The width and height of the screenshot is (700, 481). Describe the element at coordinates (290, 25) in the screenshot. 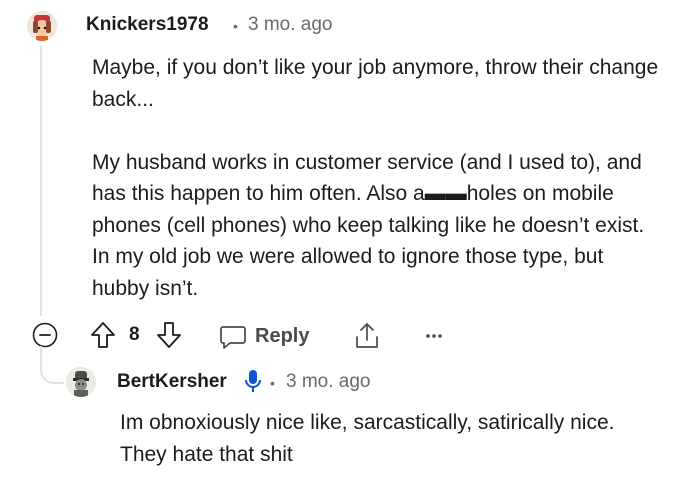

I see `comment-timestamp: 3 mo. ago` at that location.